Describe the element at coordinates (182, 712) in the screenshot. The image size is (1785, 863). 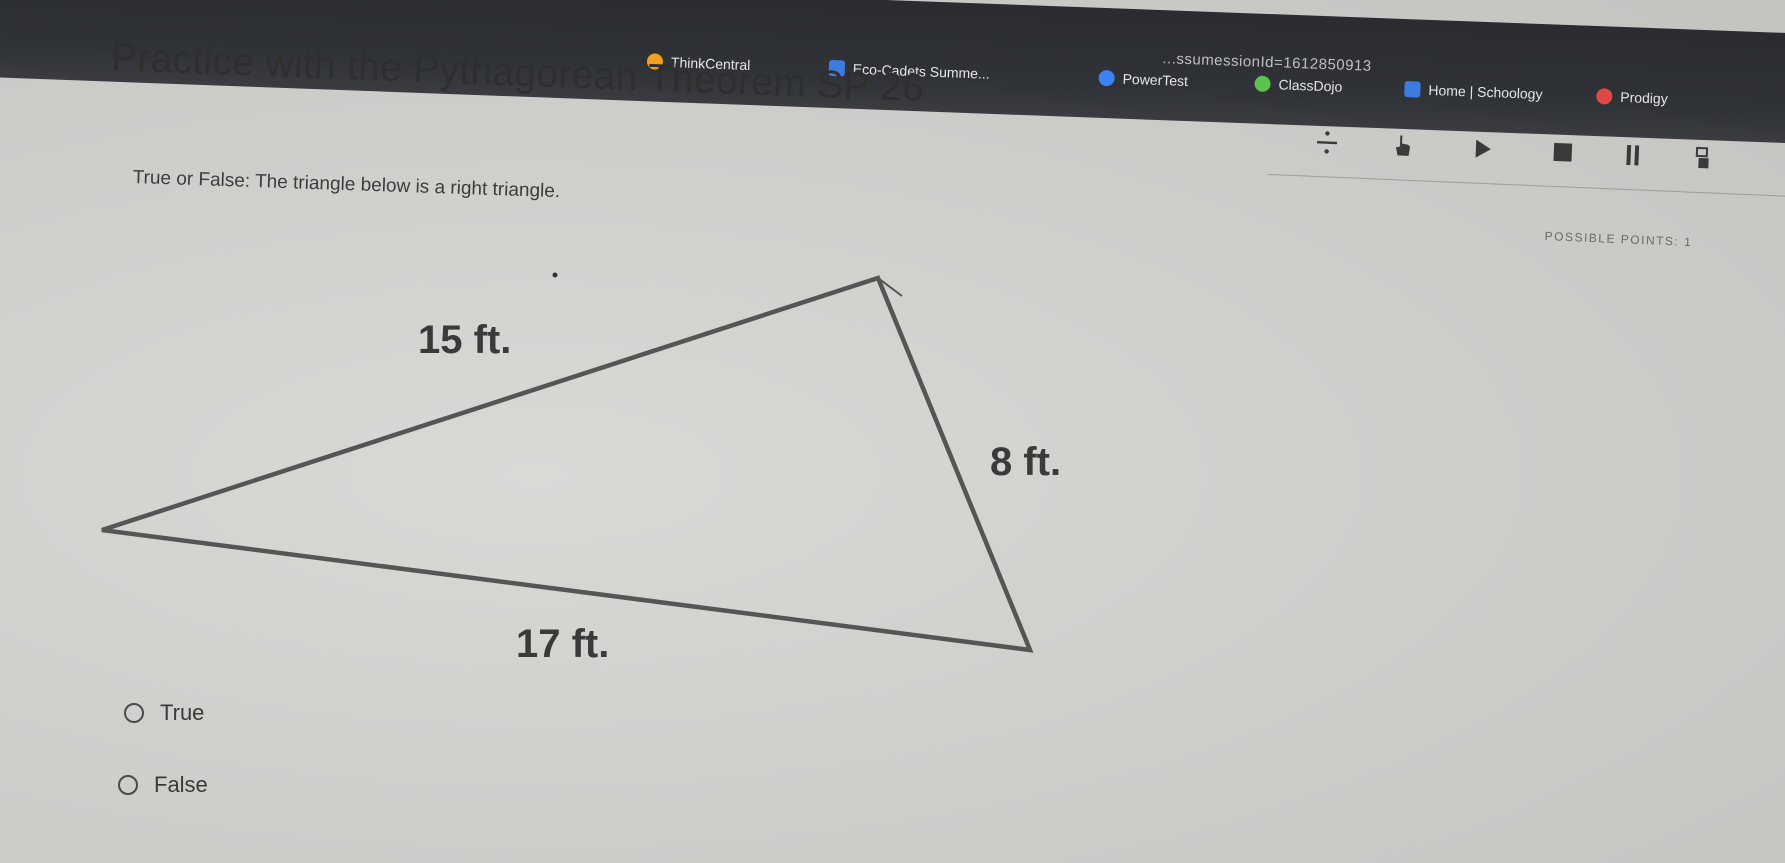
I see `option-true-label: True` at that location.